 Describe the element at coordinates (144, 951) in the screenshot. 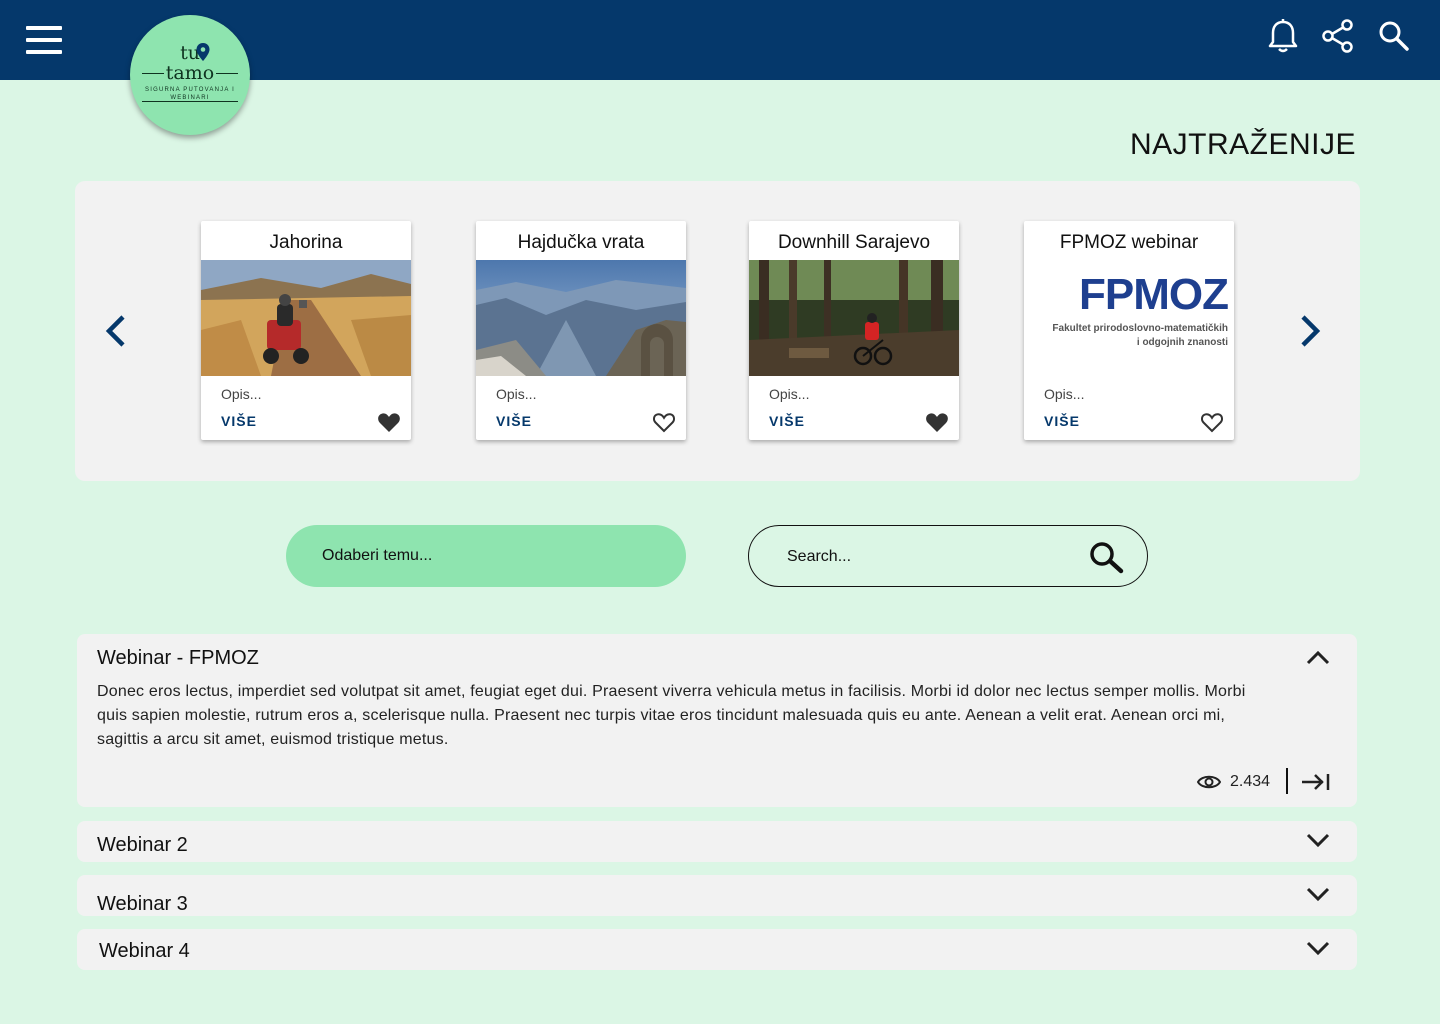

I see `webinar-title: Webinar 4` at that location.